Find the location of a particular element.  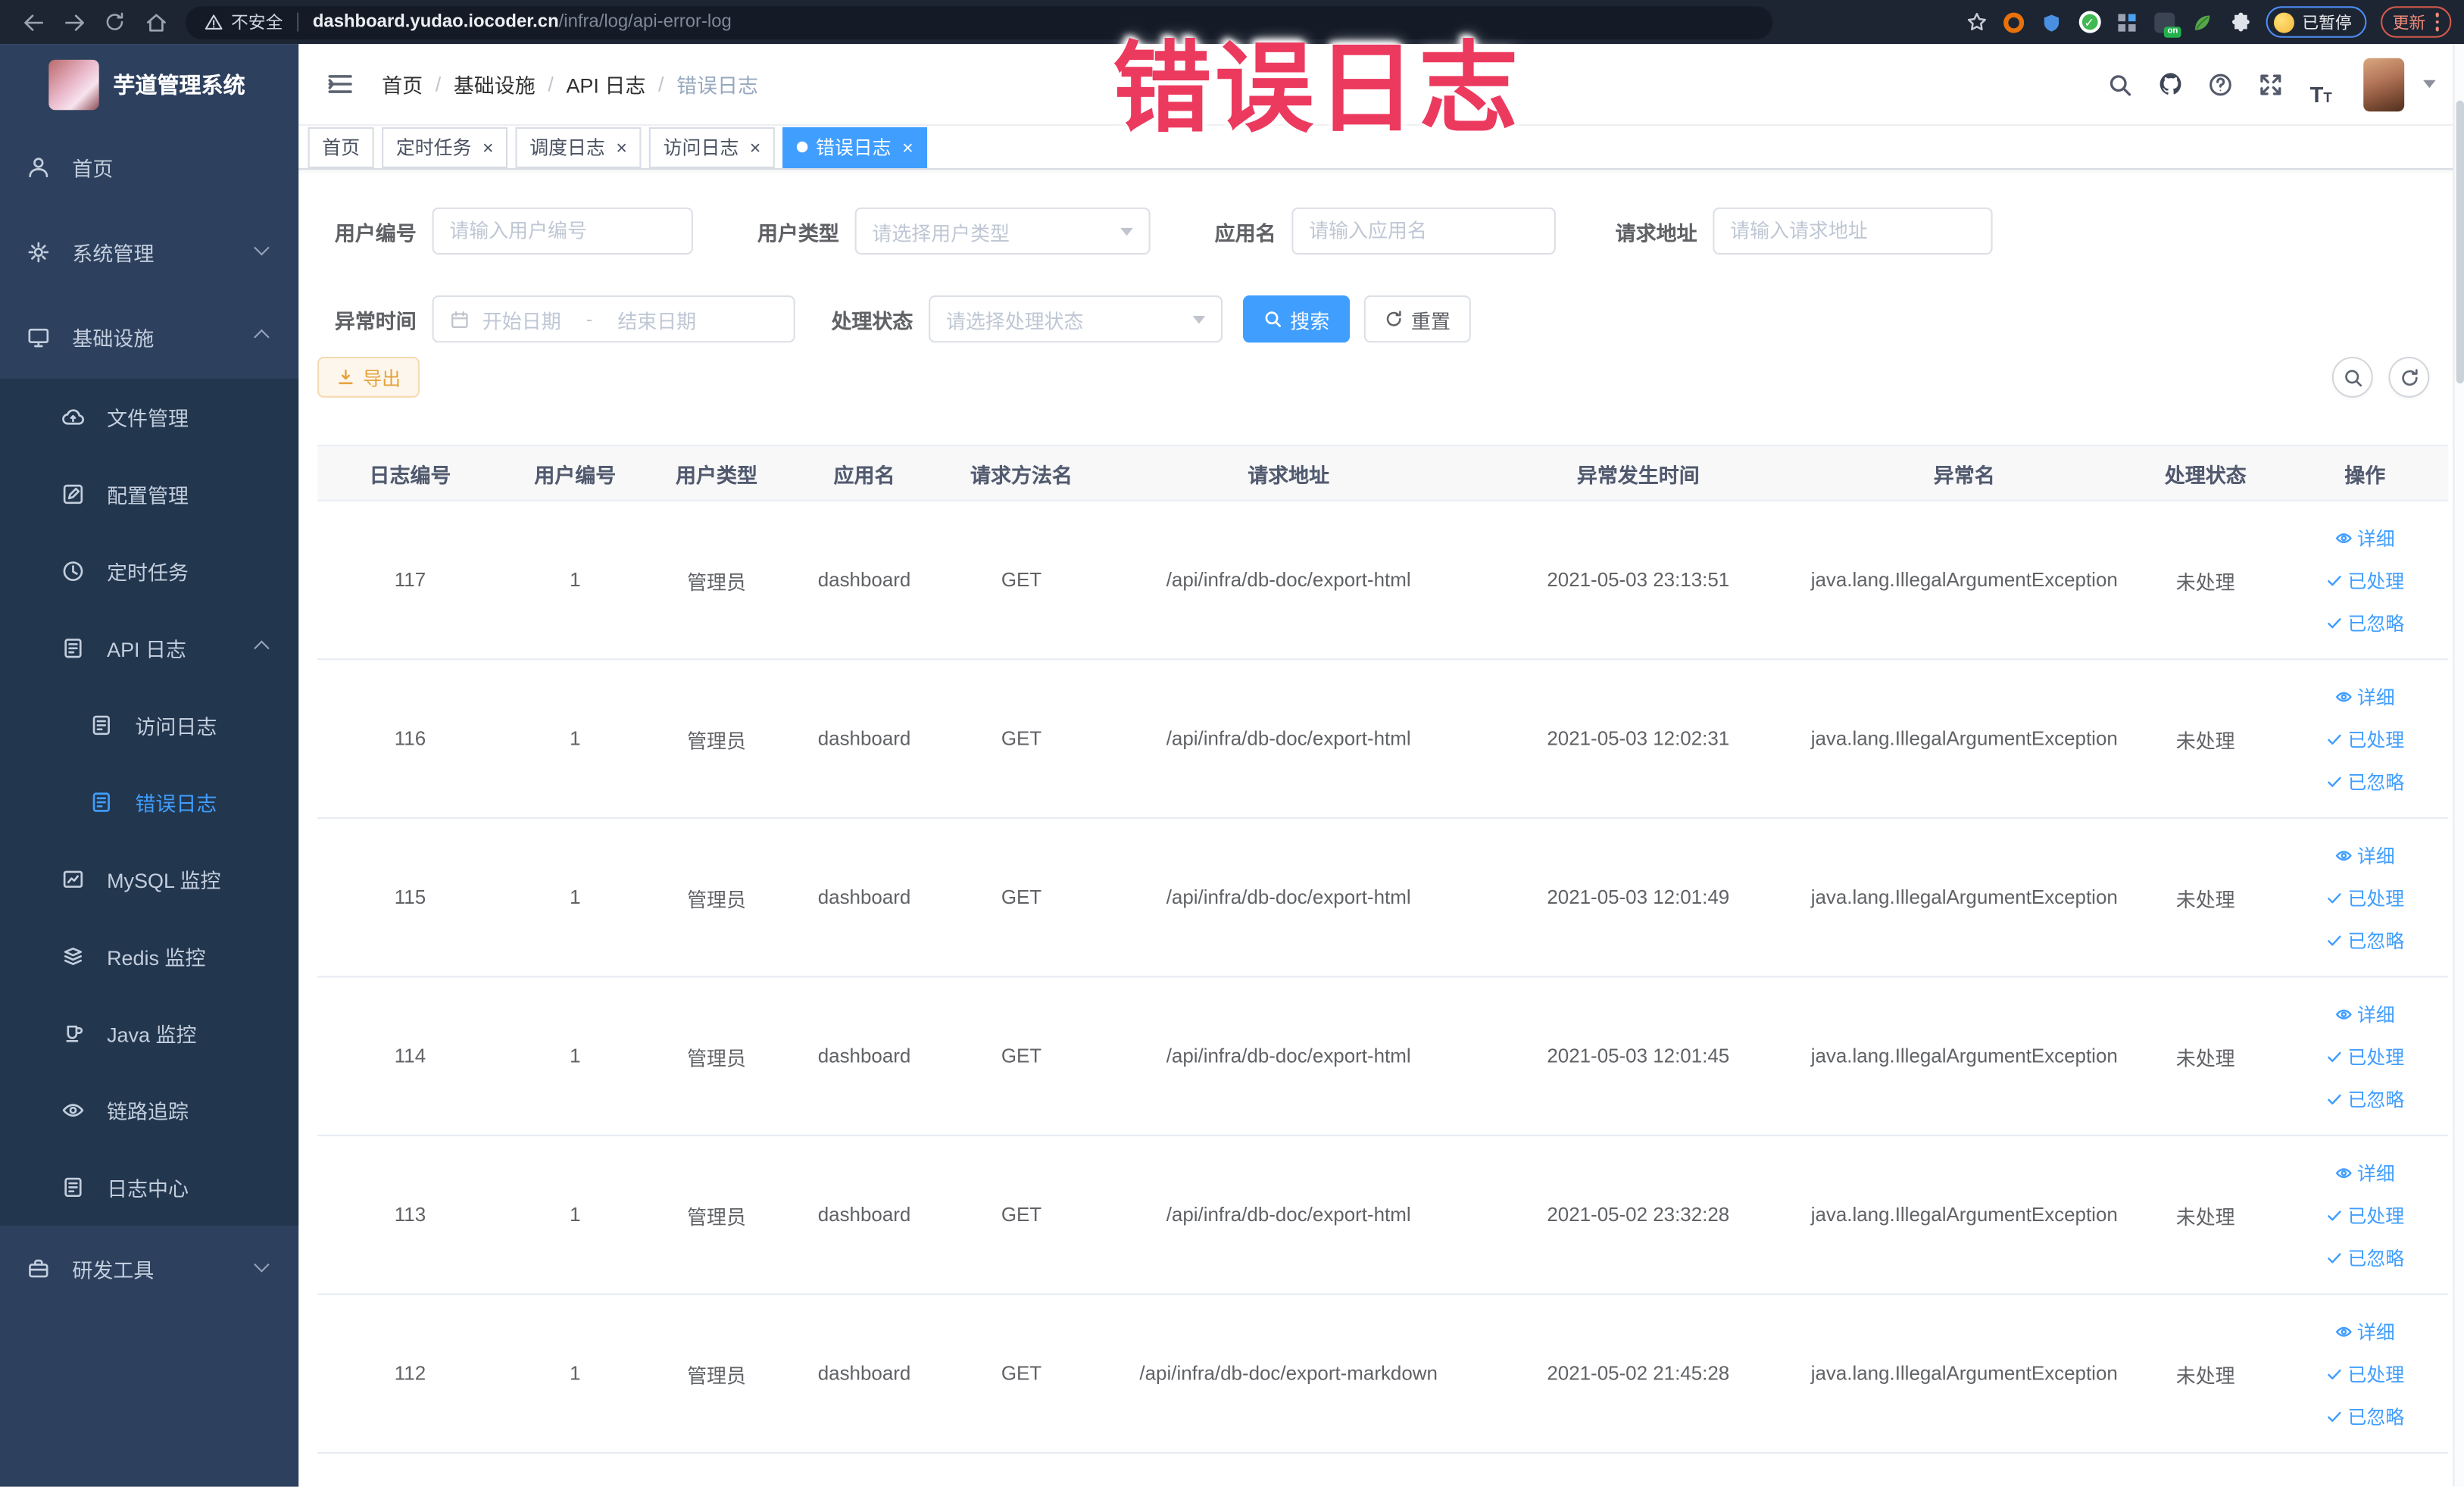

exception-time-range-picker: 开始日期 - 结束日期 is located at coordinates (613, 319).